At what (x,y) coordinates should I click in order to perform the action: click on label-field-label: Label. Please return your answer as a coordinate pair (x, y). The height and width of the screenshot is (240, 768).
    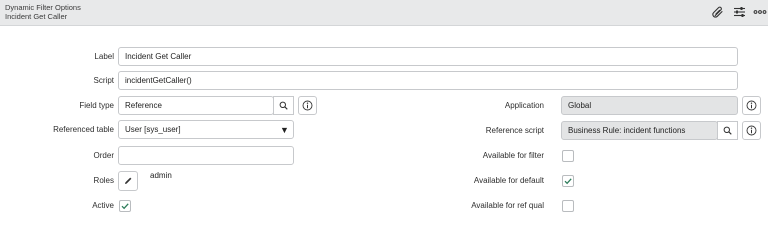
    Looking at the image, I should click on (104, 56).